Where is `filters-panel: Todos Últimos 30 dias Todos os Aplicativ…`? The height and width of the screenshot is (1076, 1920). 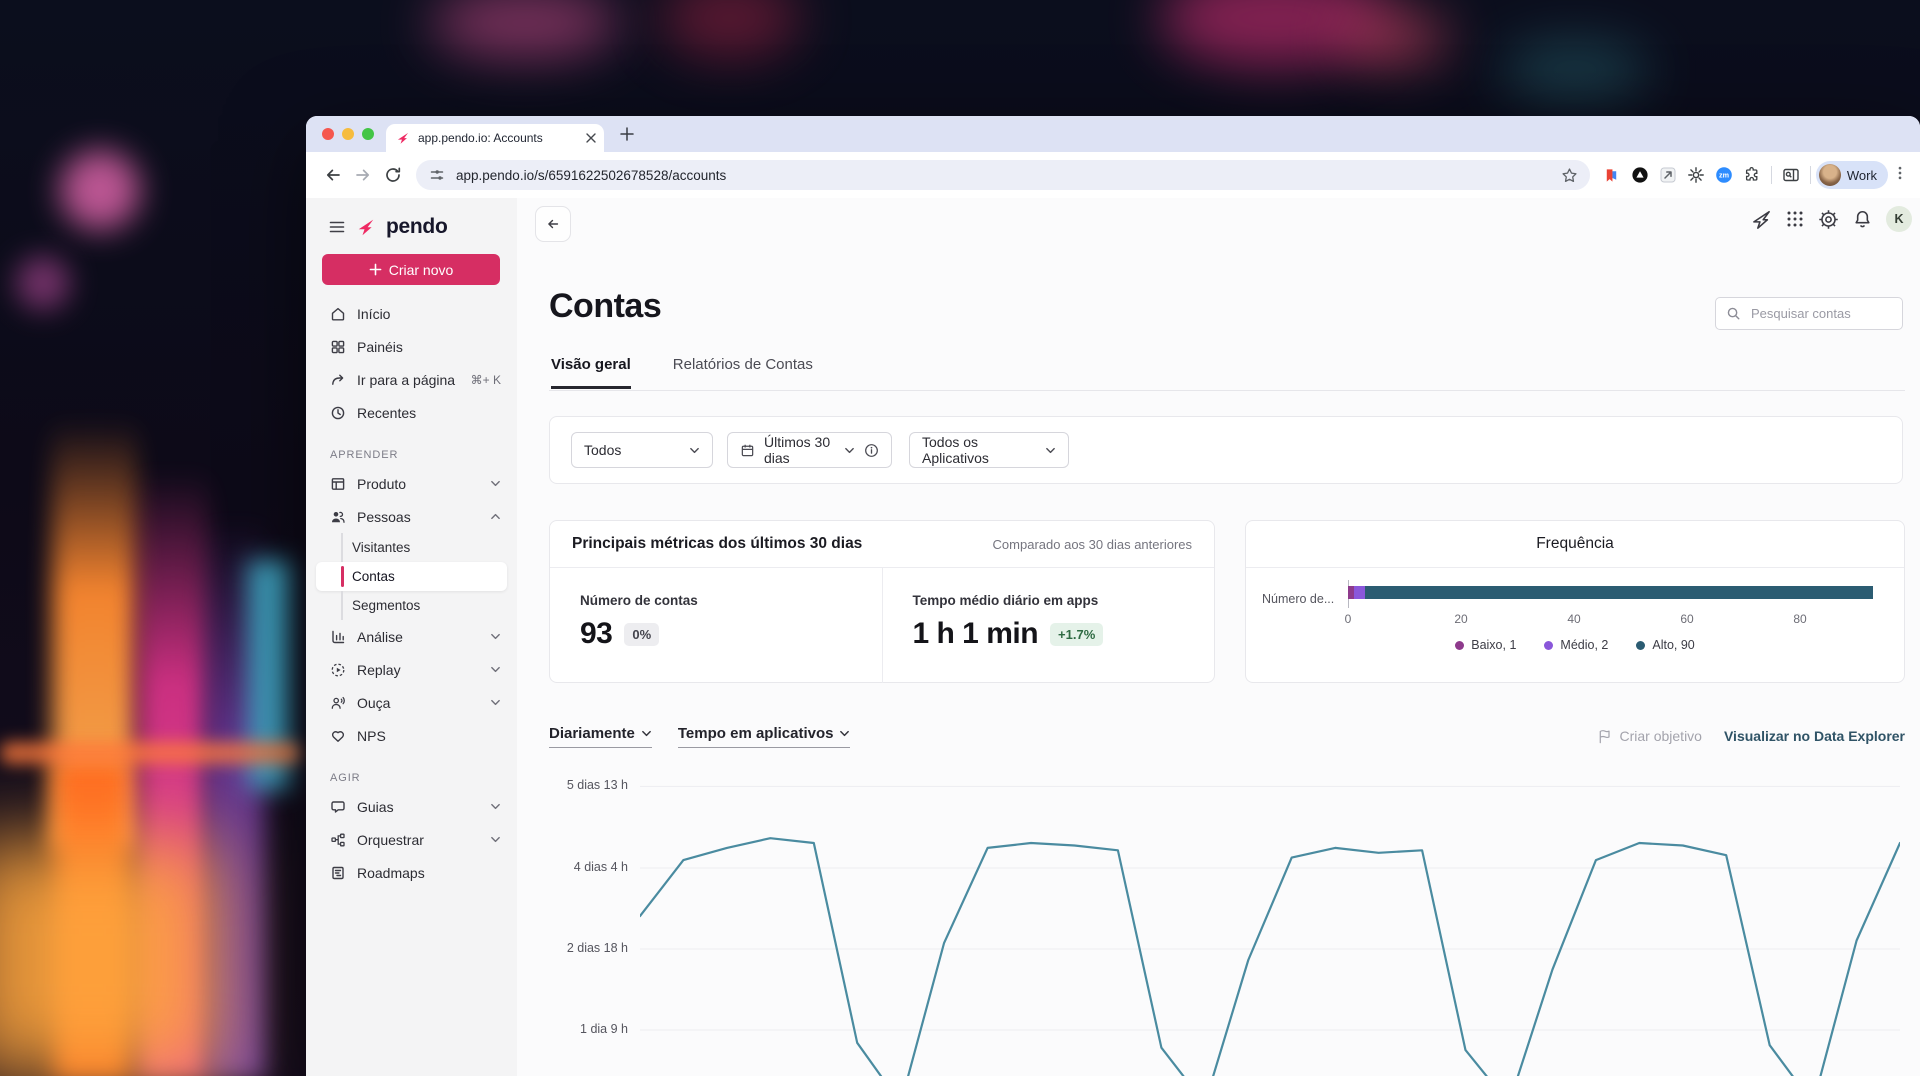
filters-panel: Todos Últimos 30 dias Todos os Aplicativ… is located at coordinates (1226, 450).